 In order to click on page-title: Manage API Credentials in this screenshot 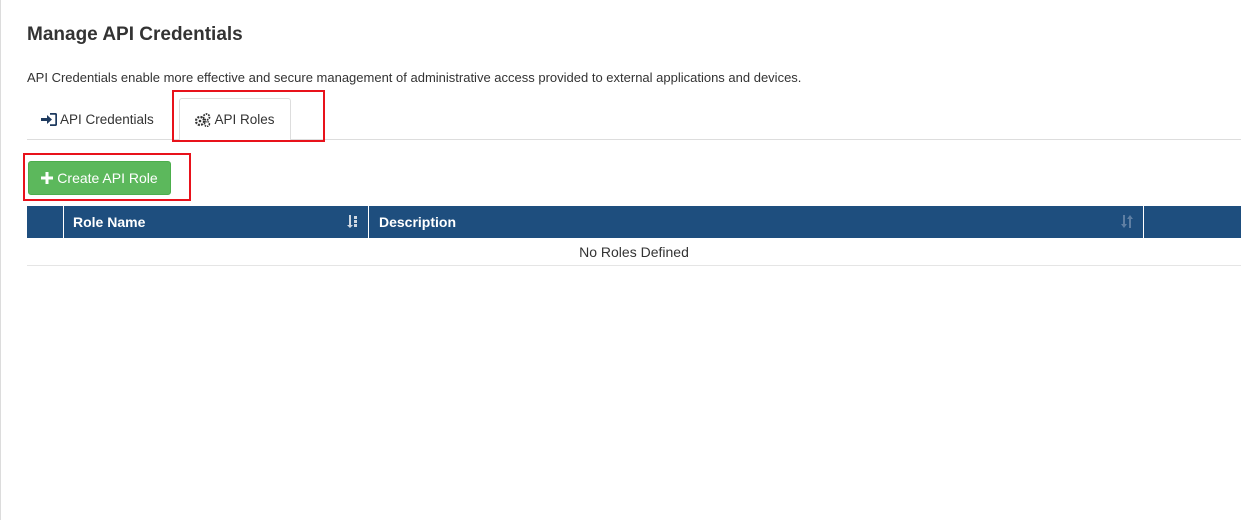, I will do `click(135, 34)`.